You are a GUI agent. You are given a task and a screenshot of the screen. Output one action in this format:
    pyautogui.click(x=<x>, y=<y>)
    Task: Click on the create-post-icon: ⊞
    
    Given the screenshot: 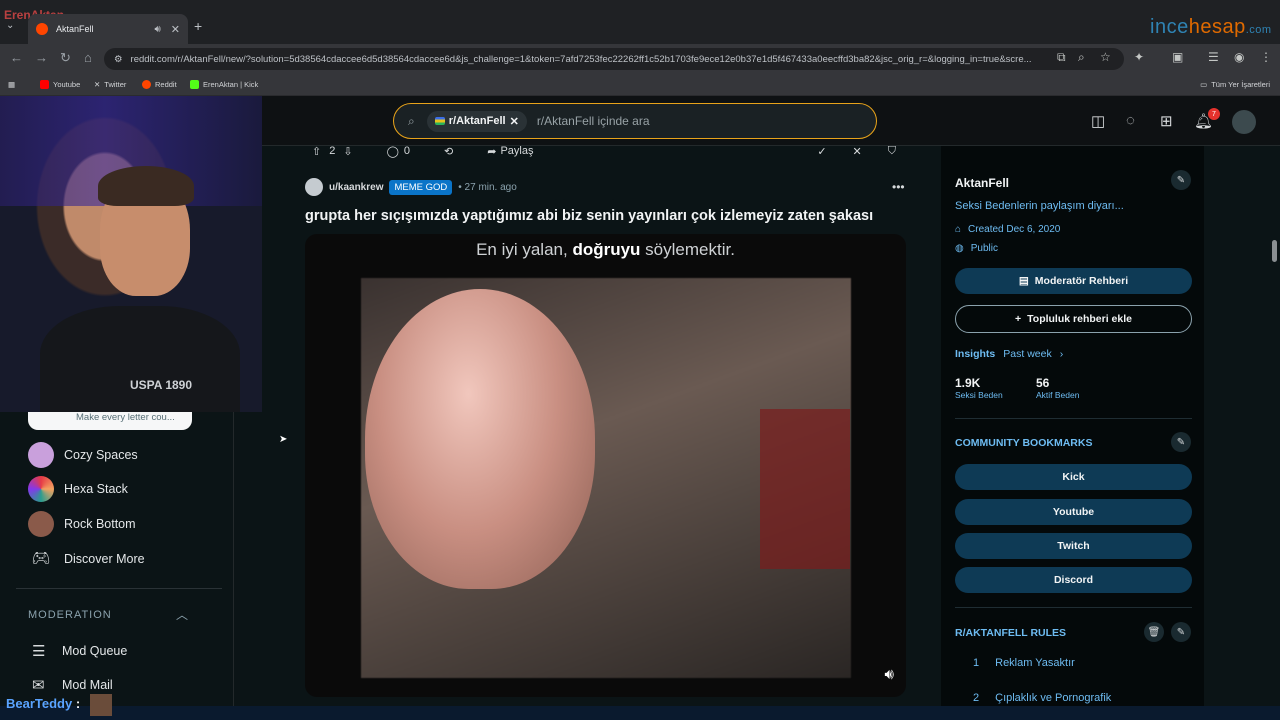 What is the action you would take?
    pyautogui.click(x=1166, y=121)
    